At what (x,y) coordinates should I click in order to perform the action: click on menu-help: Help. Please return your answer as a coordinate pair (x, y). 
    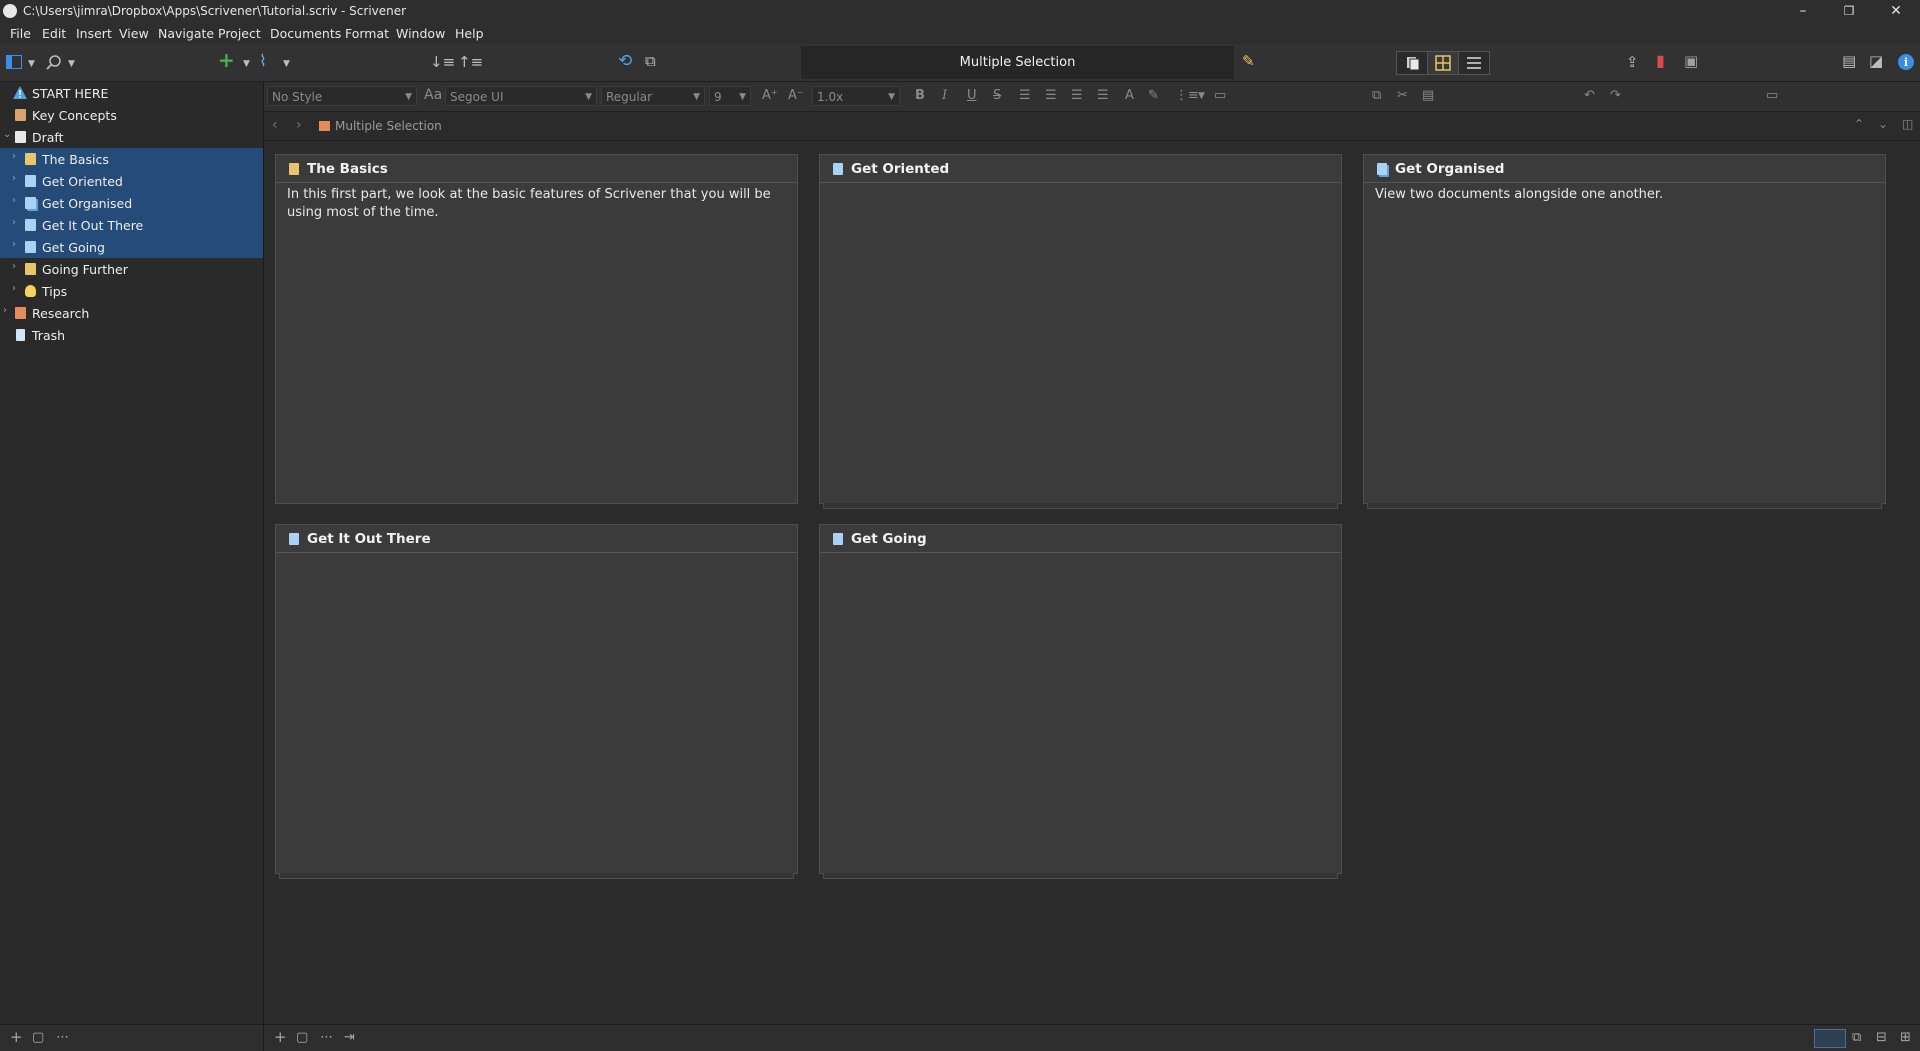
    Looking at the image, I should click on (469, 33).